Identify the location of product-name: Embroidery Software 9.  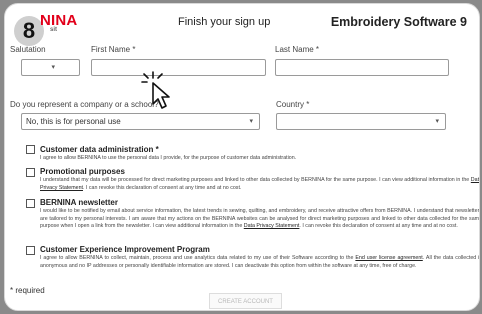
(398, 22).